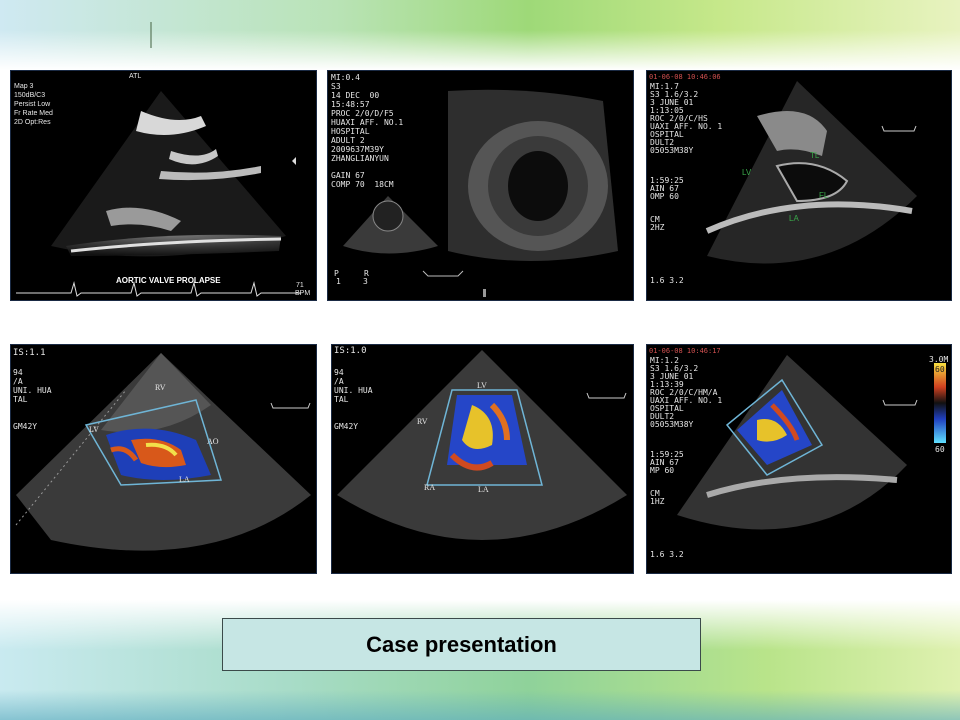 The height and width of the screenshot is (720, 960). I want to click on mid-line-3: OMP 60, so click(664, 196).